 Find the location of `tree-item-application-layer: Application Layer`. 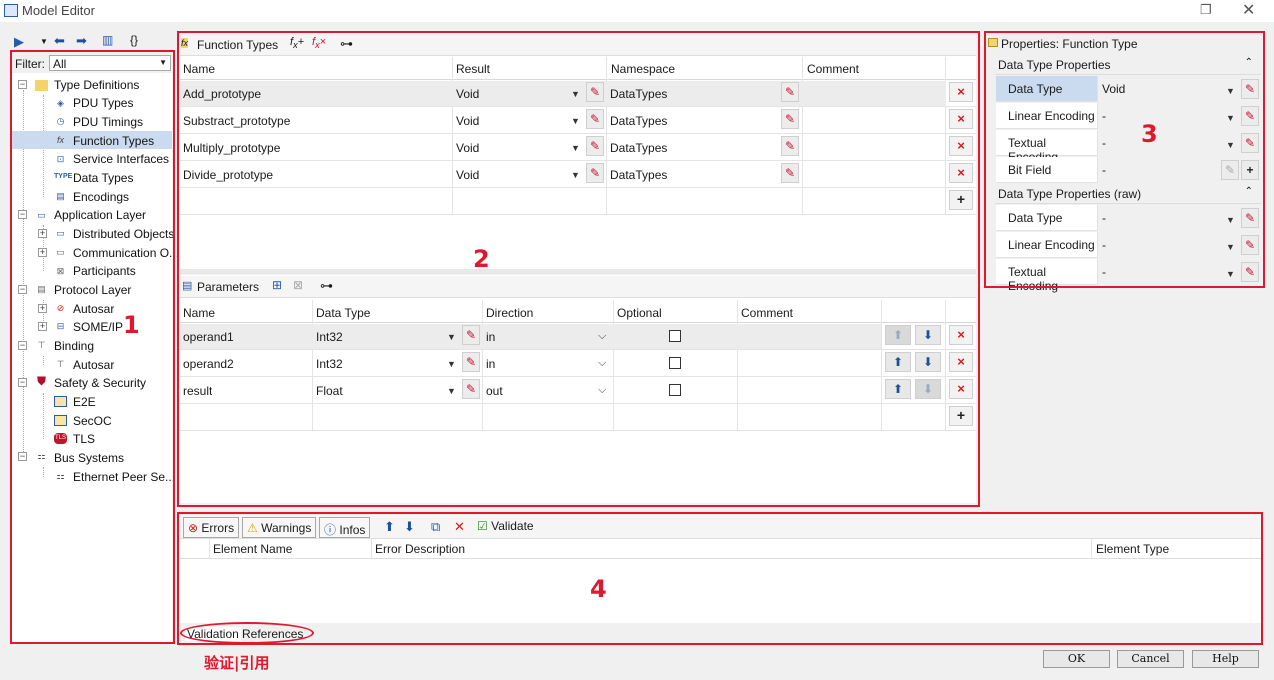

tree-item-application-layer: Application Layer is located at coordinates (100, 215).